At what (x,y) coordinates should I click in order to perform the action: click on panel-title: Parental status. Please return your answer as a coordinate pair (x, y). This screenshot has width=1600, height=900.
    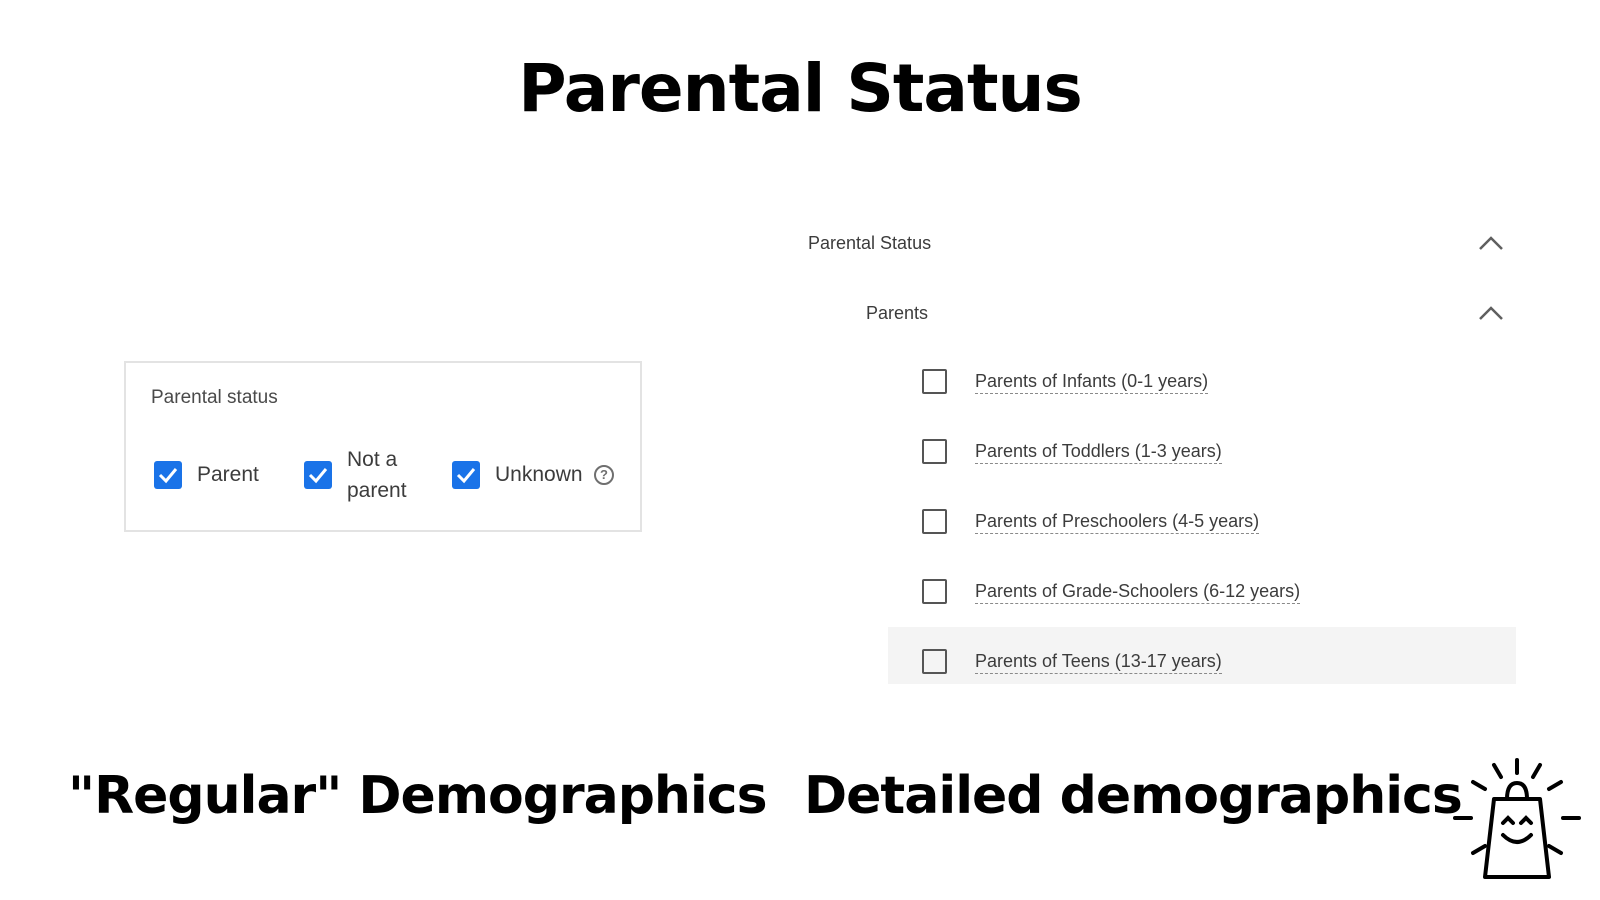
    Looking at the image, I should click on (214, 397).